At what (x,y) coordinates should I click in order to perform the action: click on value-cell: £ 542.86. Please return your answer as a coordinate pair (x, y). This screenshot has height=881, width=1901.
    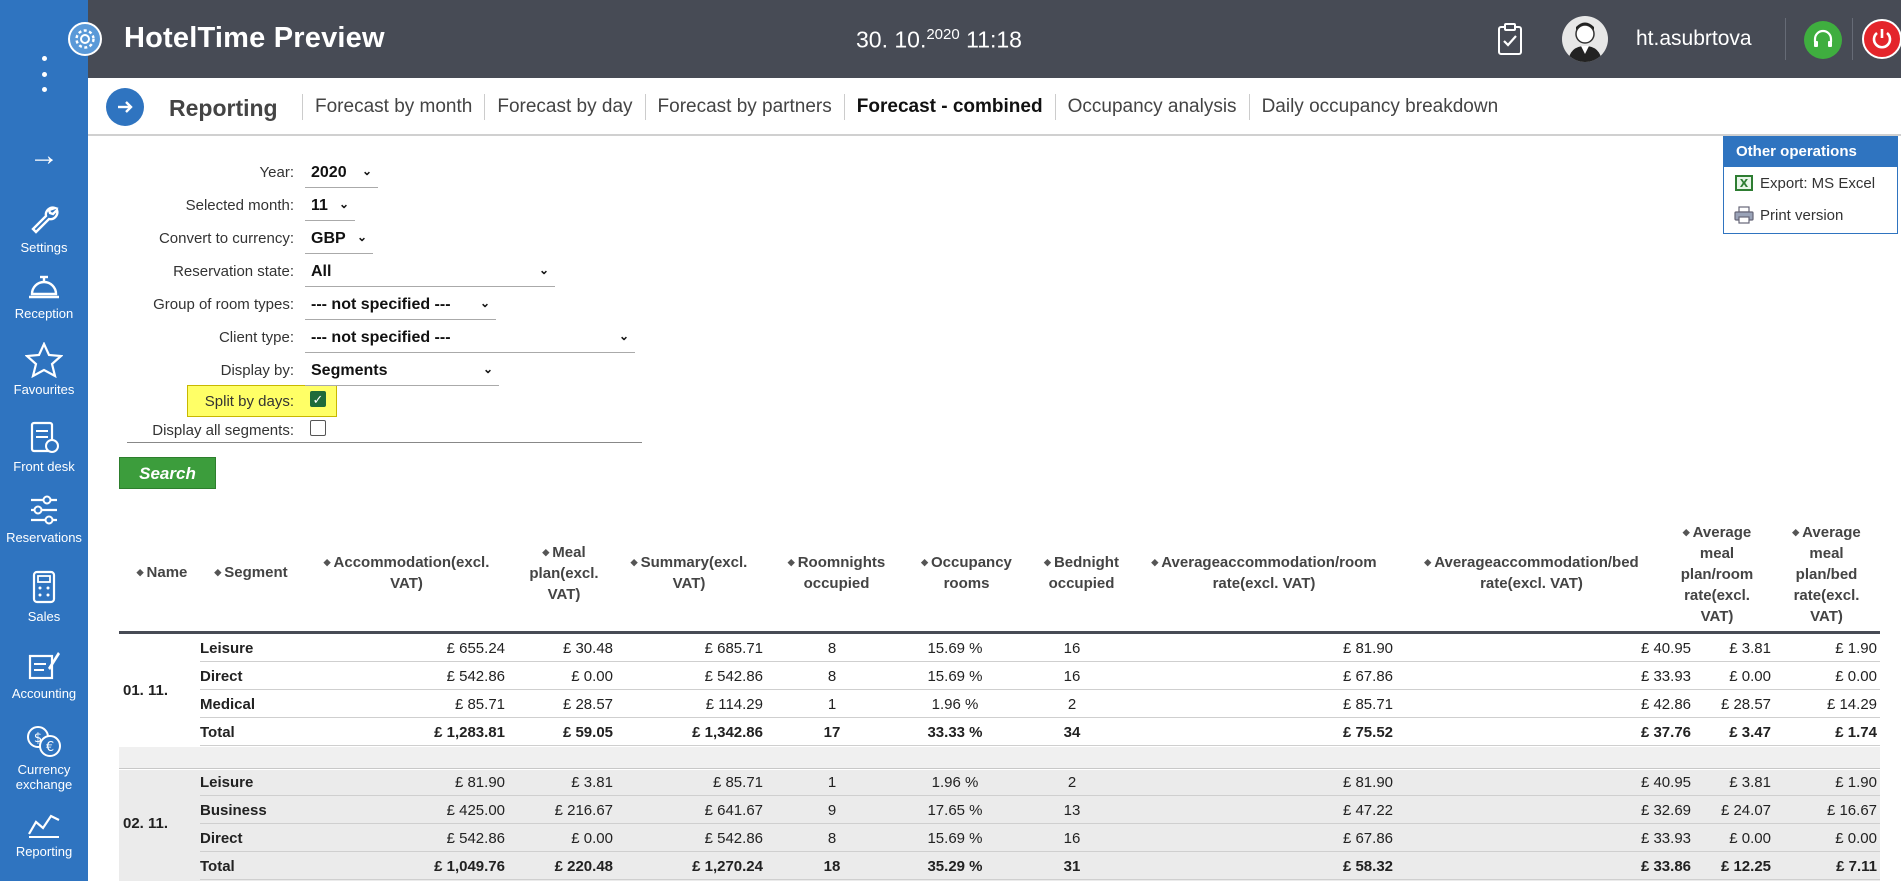
    Looking at the image, I should click on (733, 676).